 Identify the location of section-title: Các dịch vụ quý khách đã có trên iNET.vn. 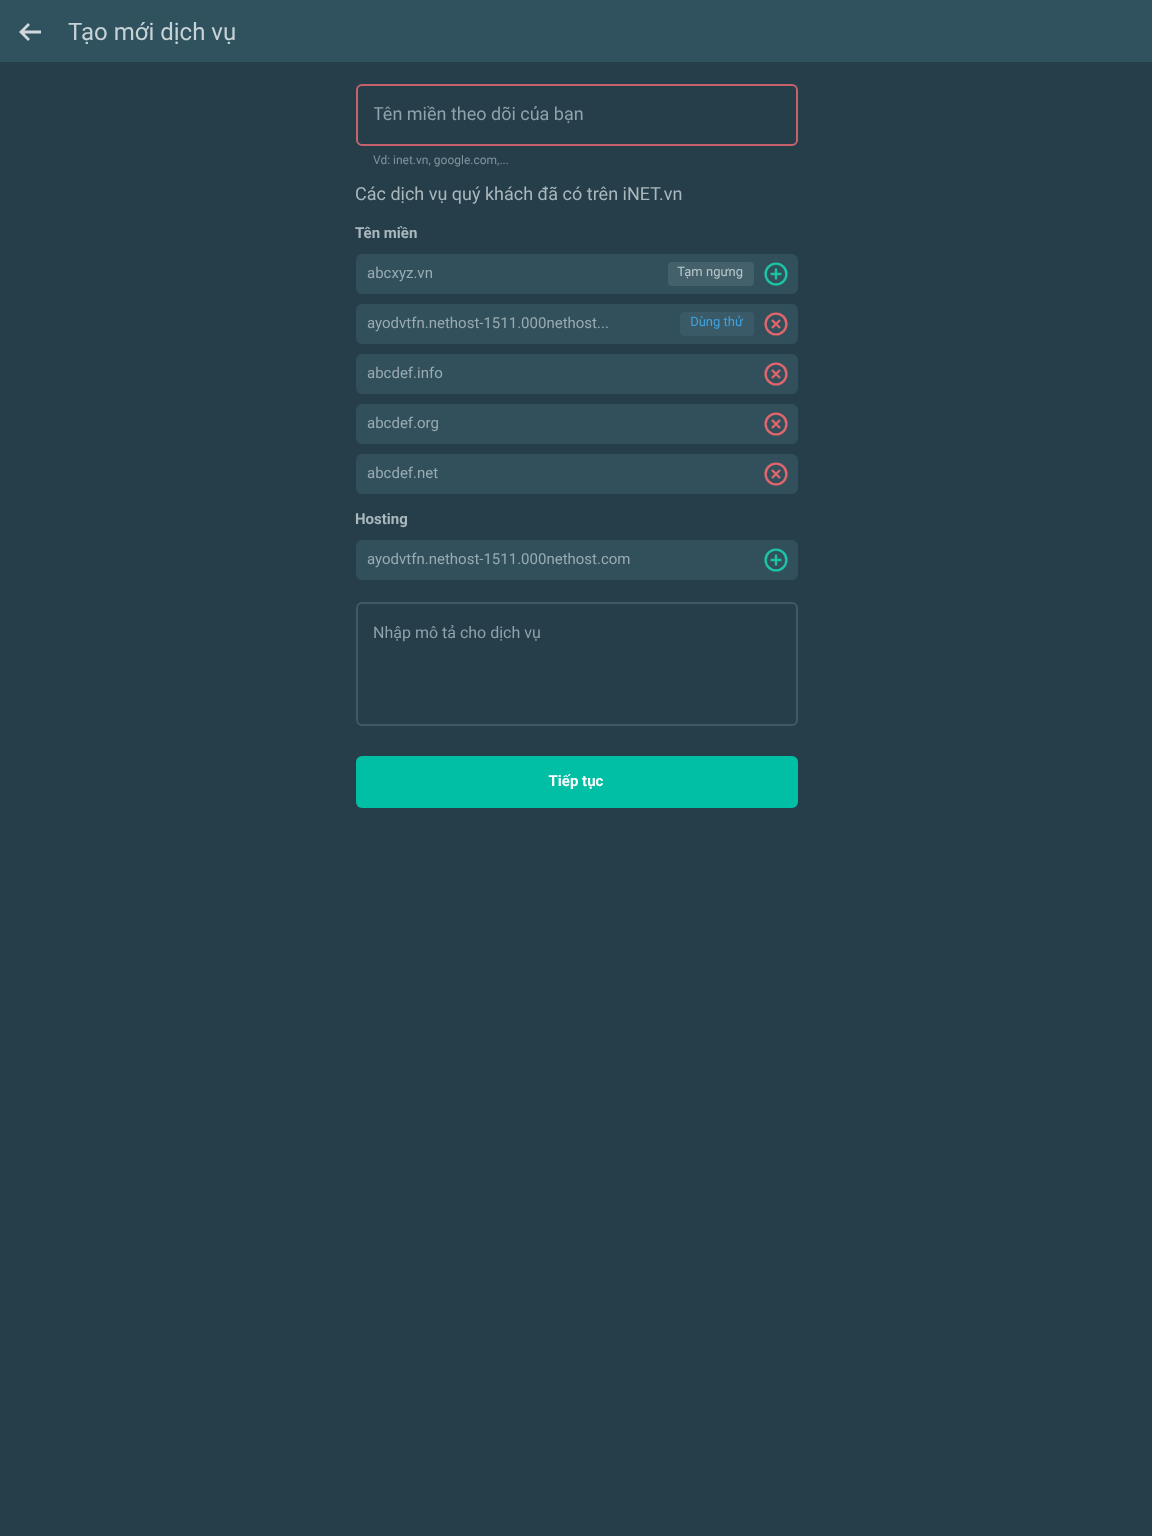
(520, 196).